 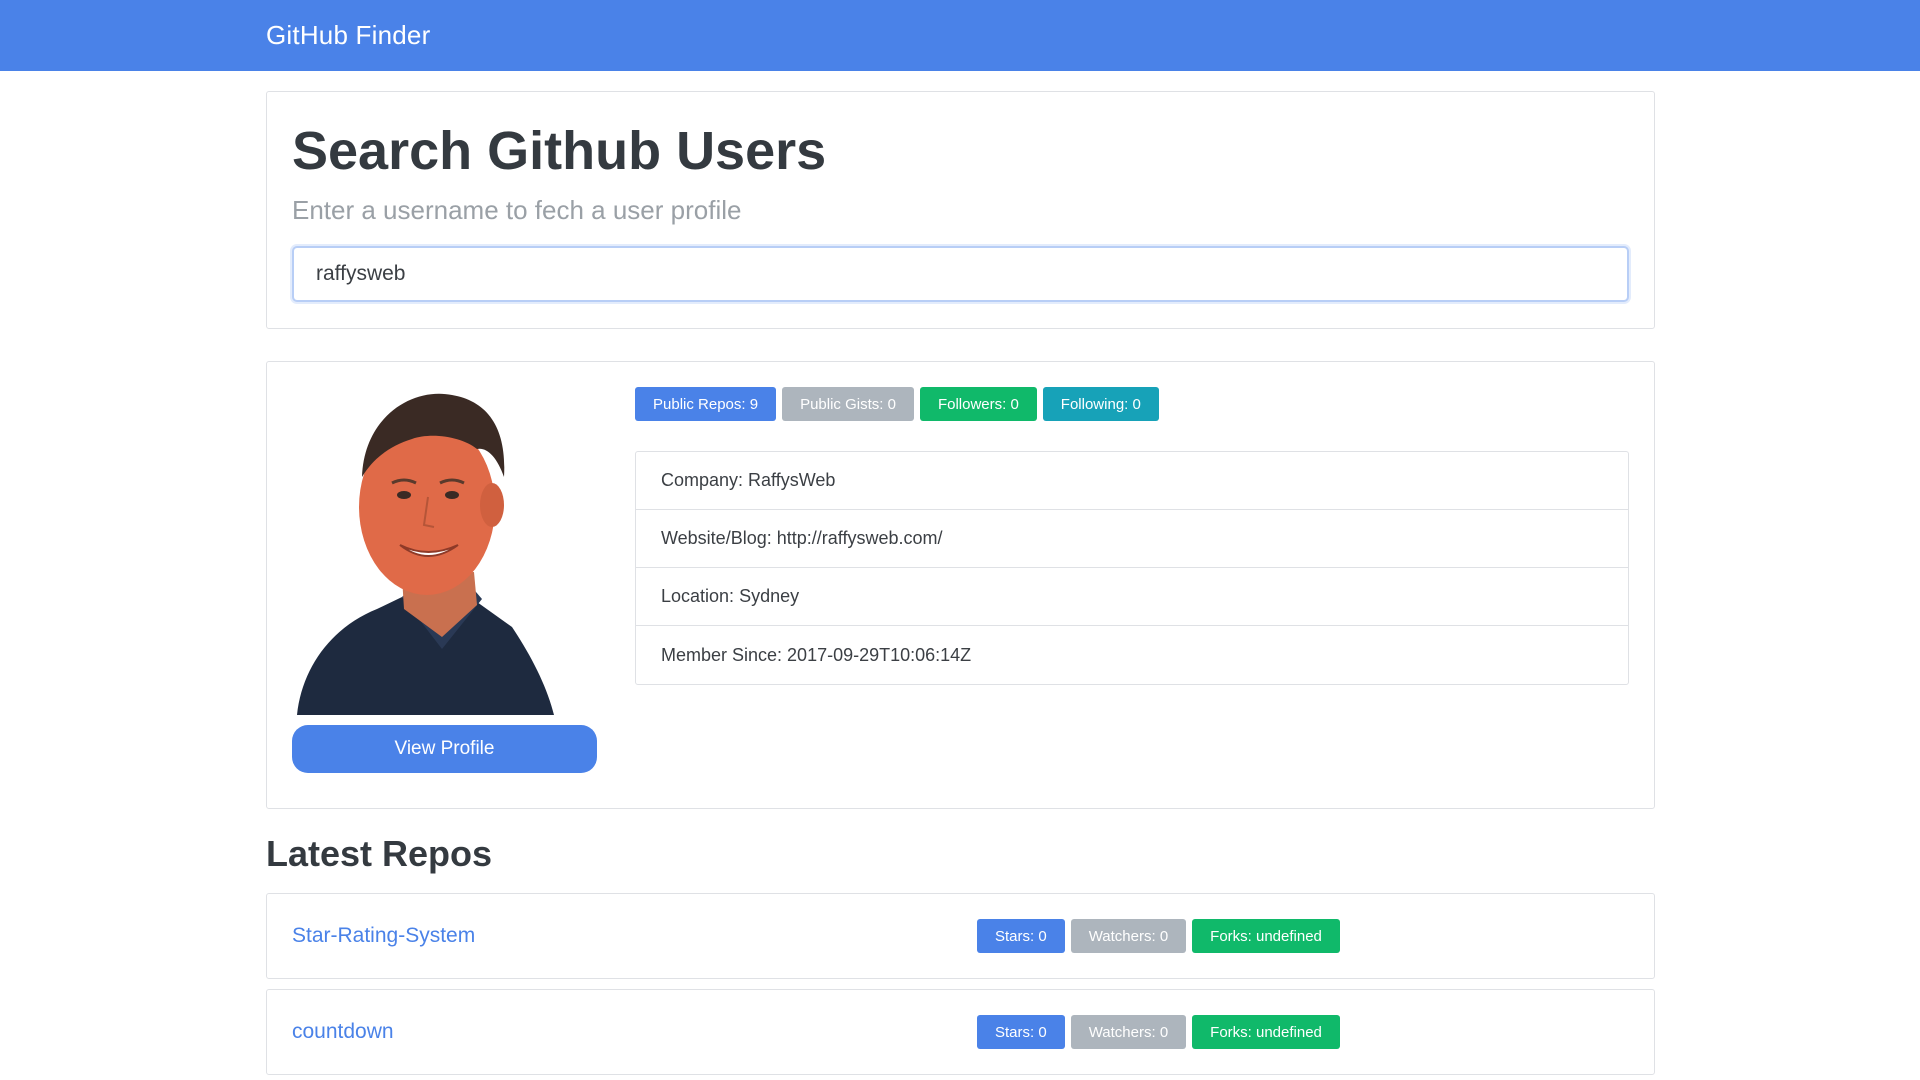 What do you see at coordinates (1132, 655) in the screenshot?
I see `member-since-item: Member Since: 2017-09-29T10:06:14Z` at bounding box center [1132, 655].